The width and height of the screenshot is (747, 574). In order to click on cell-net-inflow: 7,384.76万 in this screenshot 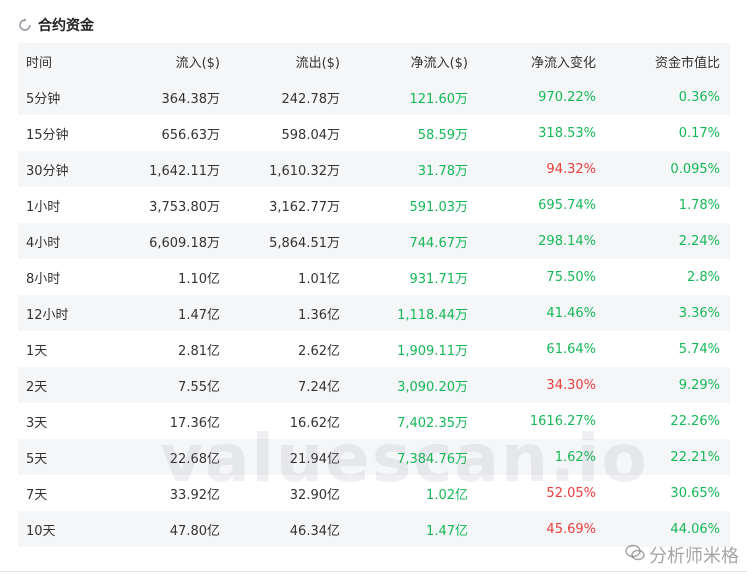, I will do `click(432, 459)`.